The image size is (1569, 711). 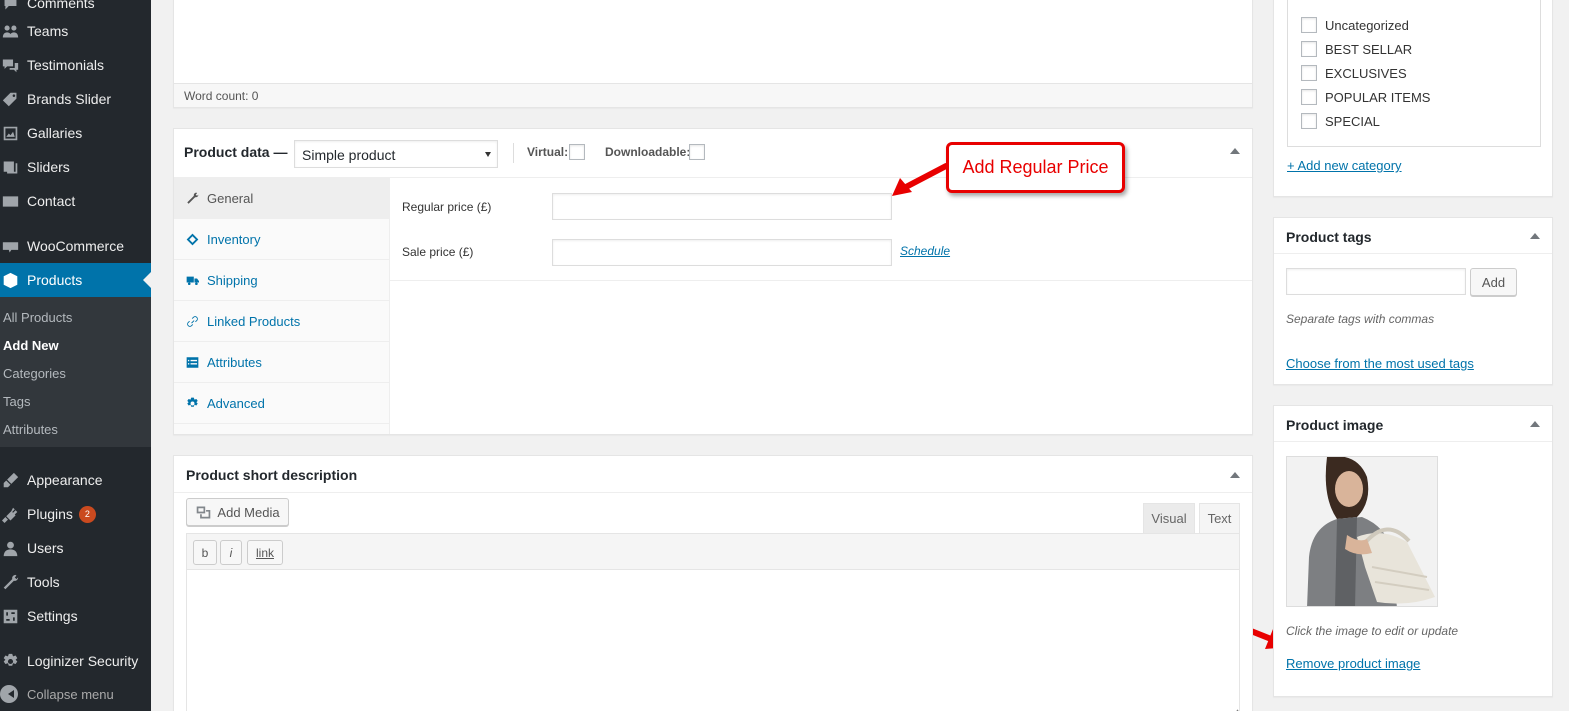 I want to click on regular-price-input, so click(x=722, y=206).